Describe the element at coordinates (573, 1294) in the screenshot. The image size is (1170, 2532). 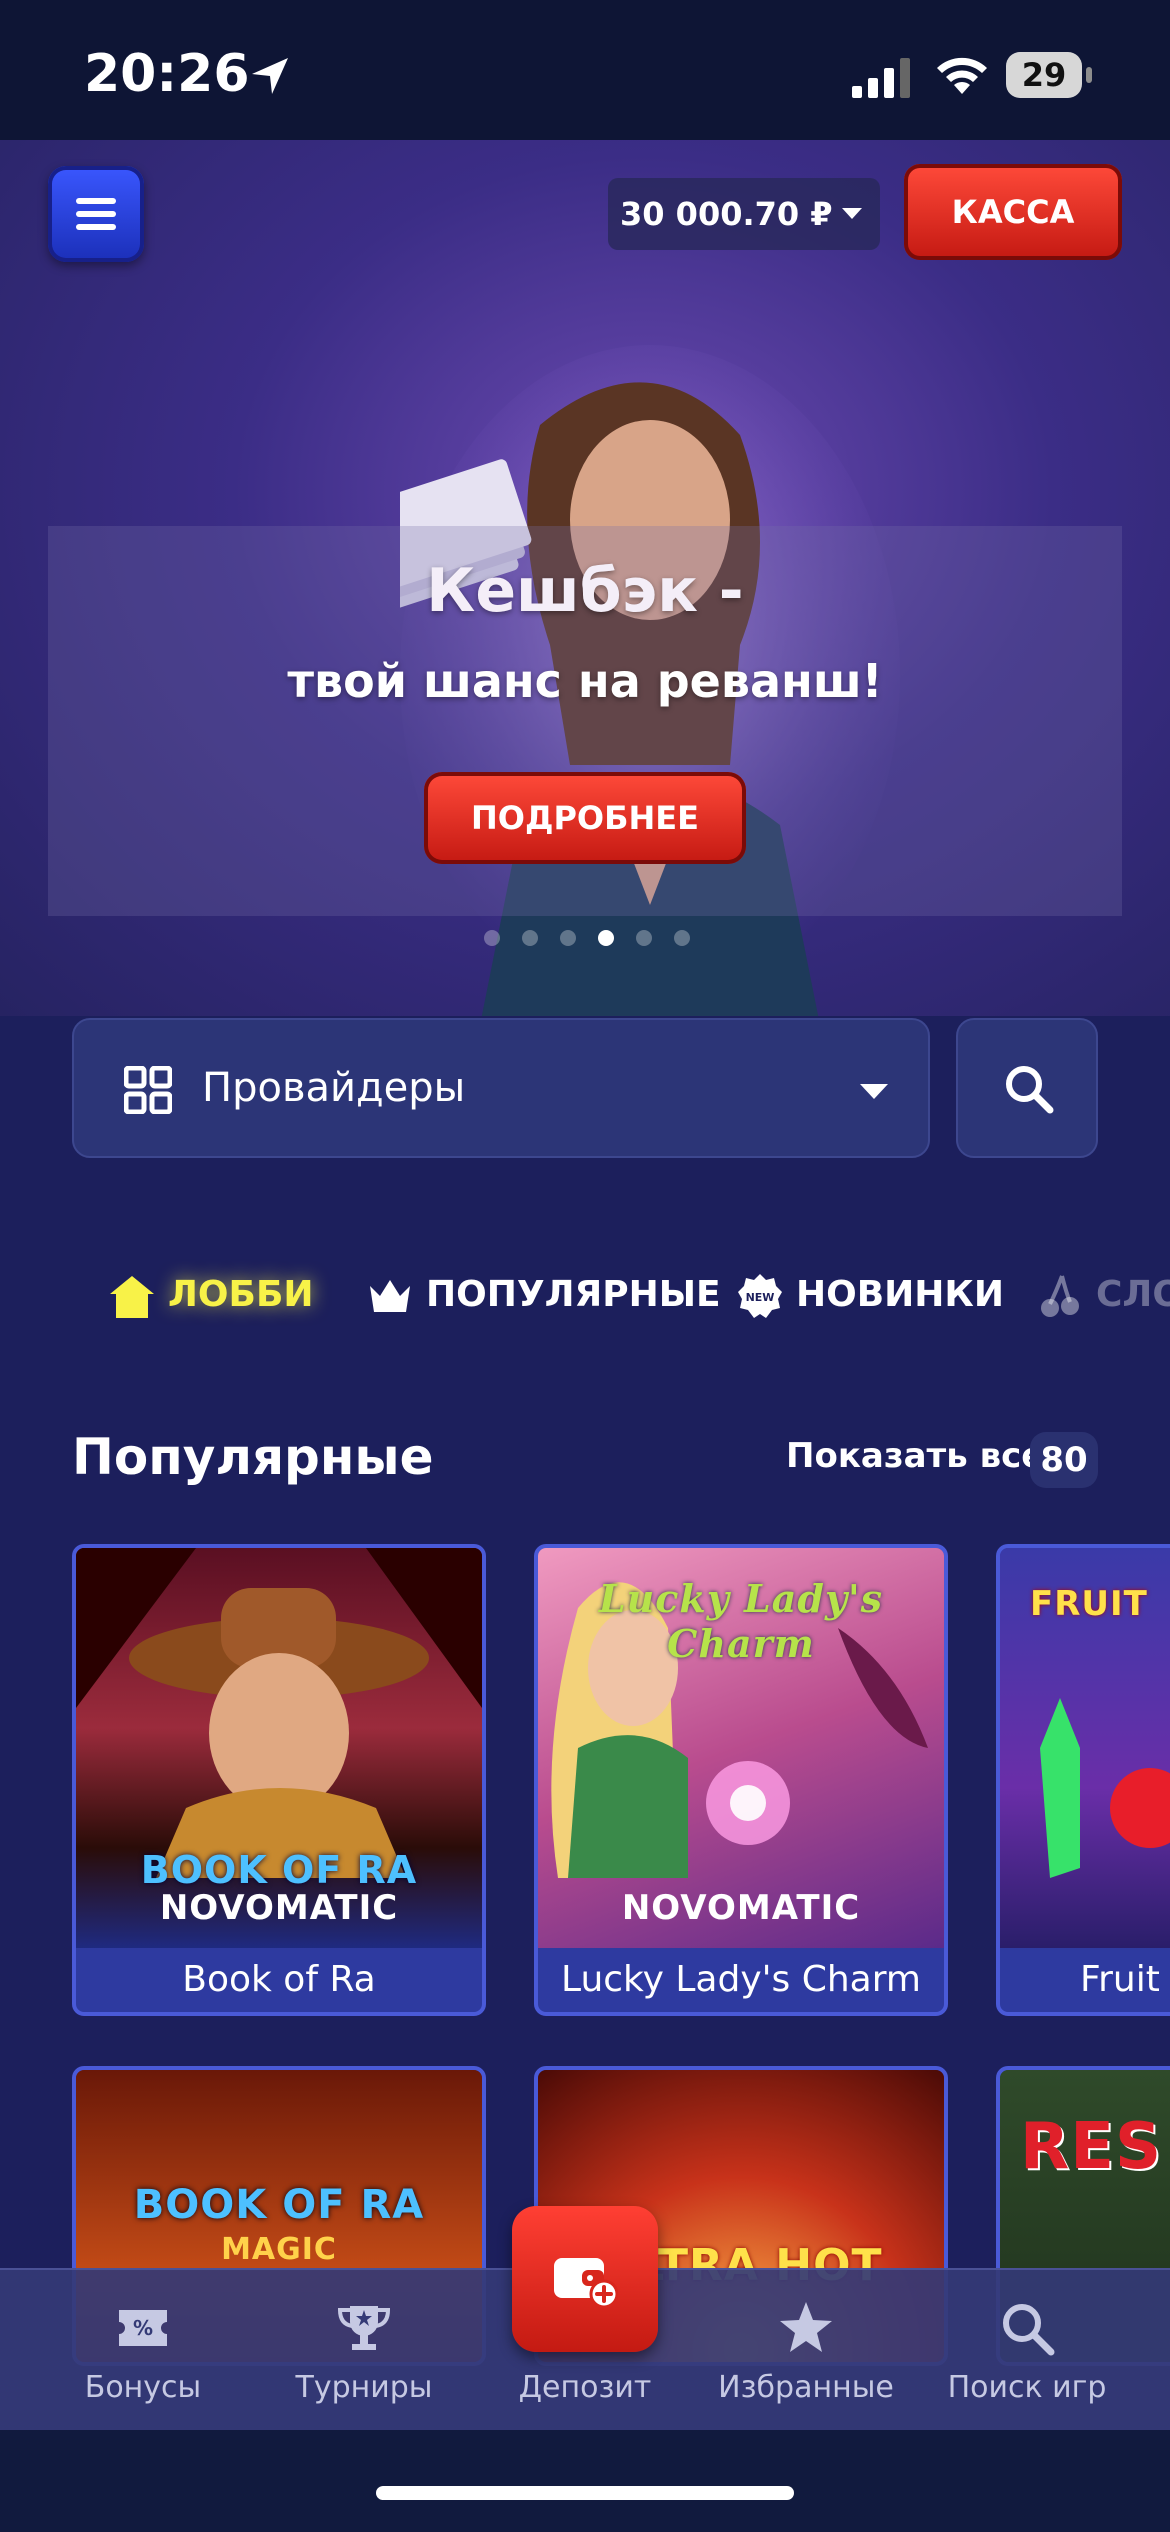
I see `tab-label: ПОПУЛЯРНЫЕ` at that location.